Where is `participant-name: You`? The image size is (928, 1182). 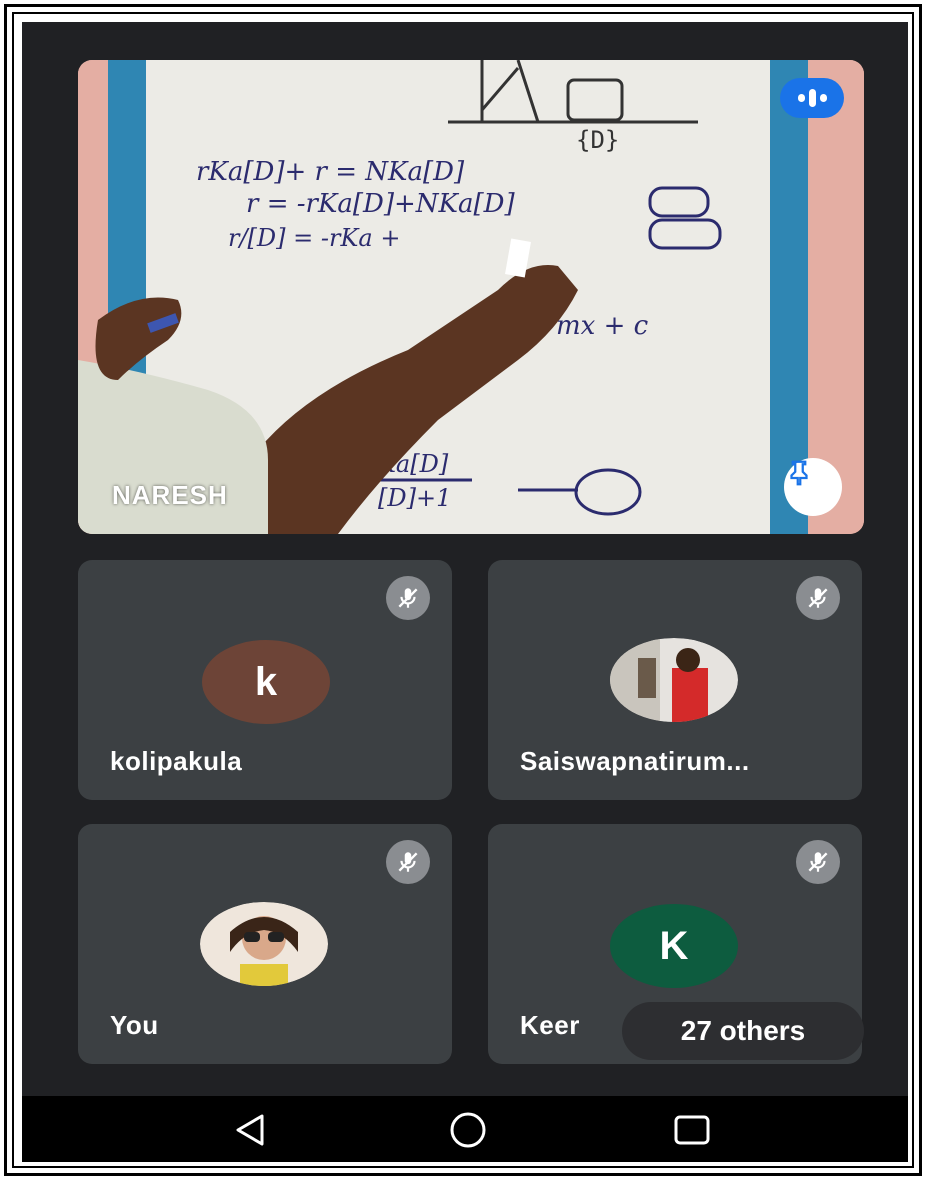 participant-name: You is located at coordinates (134, 1025).